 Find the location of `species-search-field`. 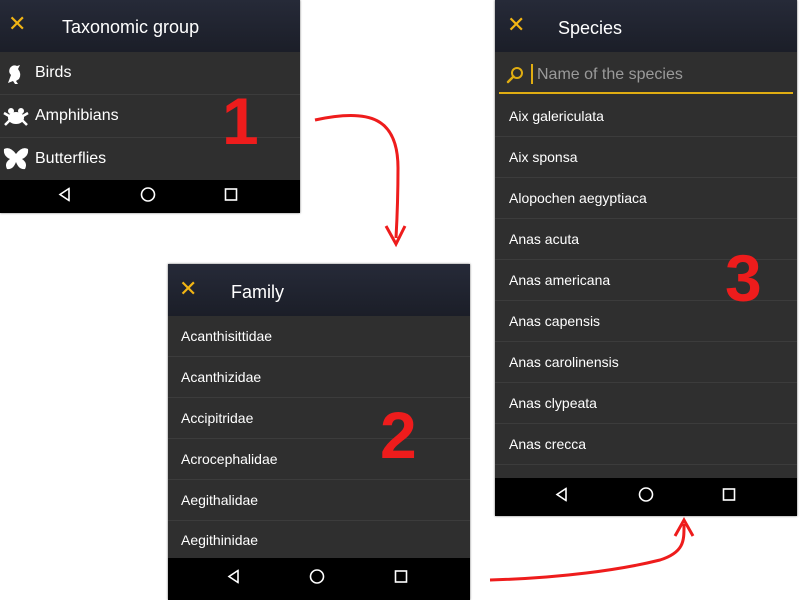

species-search-field is located at coordinates (646, 75).